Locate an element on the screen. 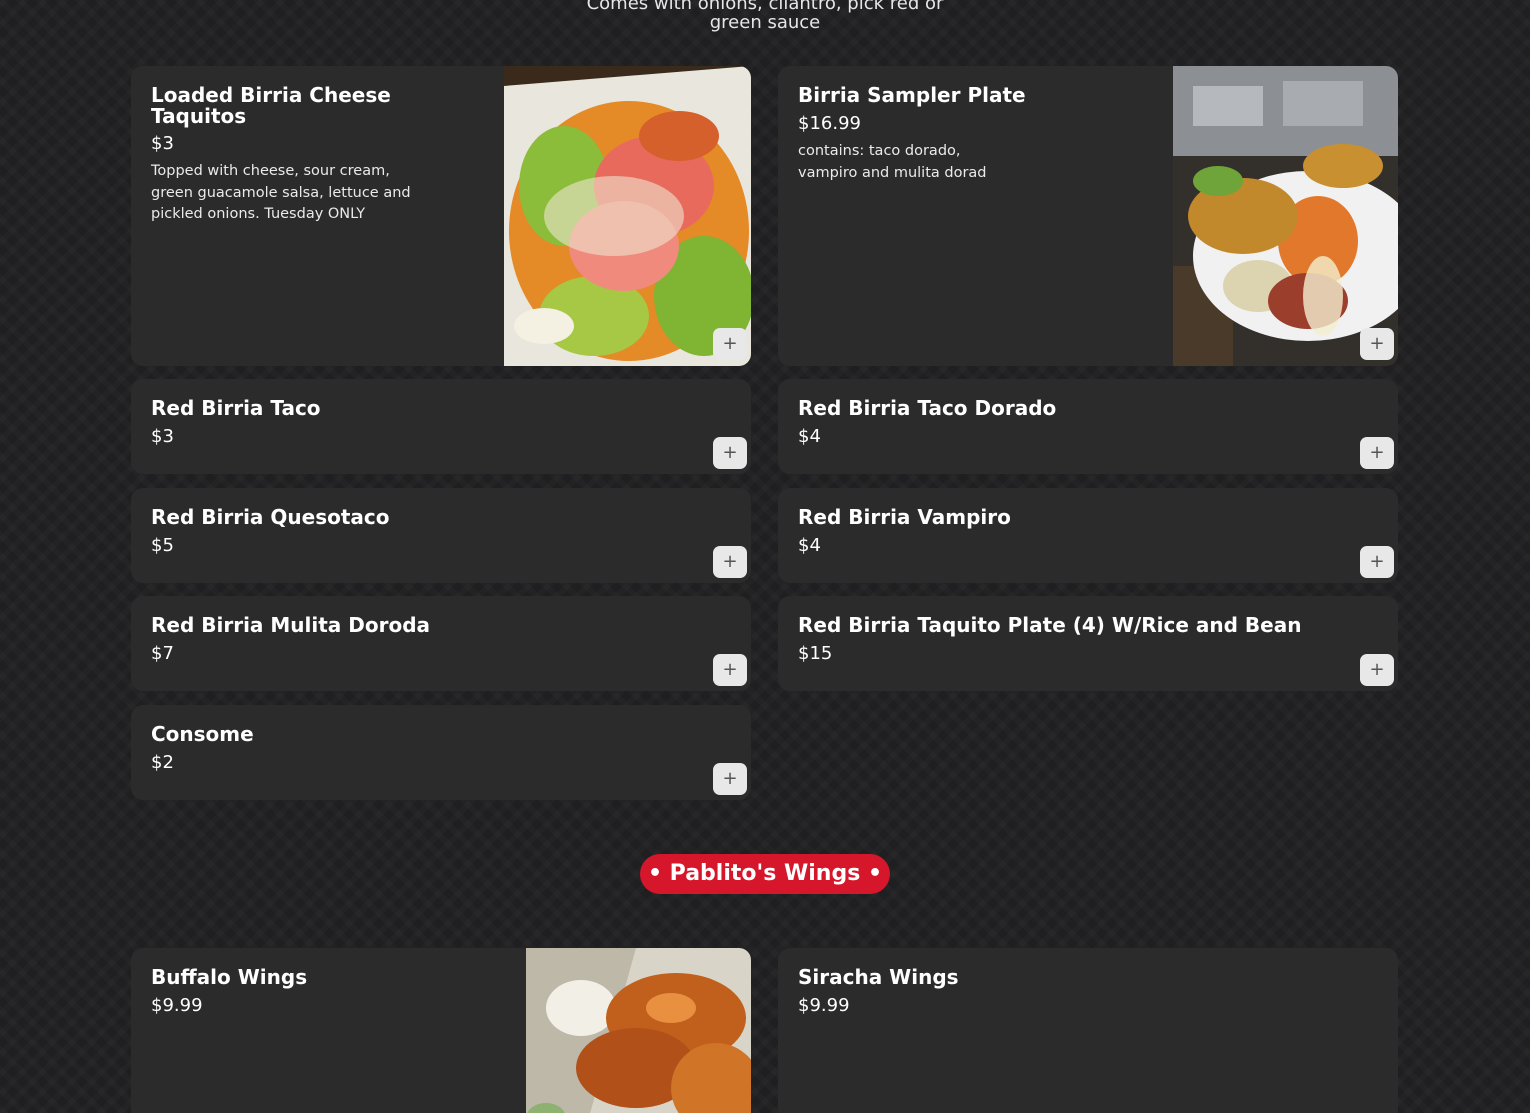  item-price: $2 is located at coordinates (162, 762).